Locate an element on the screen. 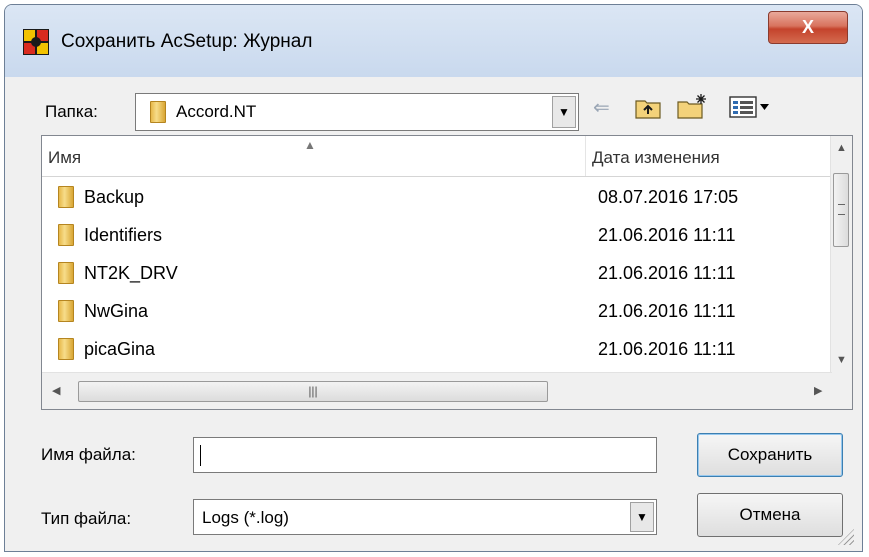  app-icon is located at coordinates (36, 42).